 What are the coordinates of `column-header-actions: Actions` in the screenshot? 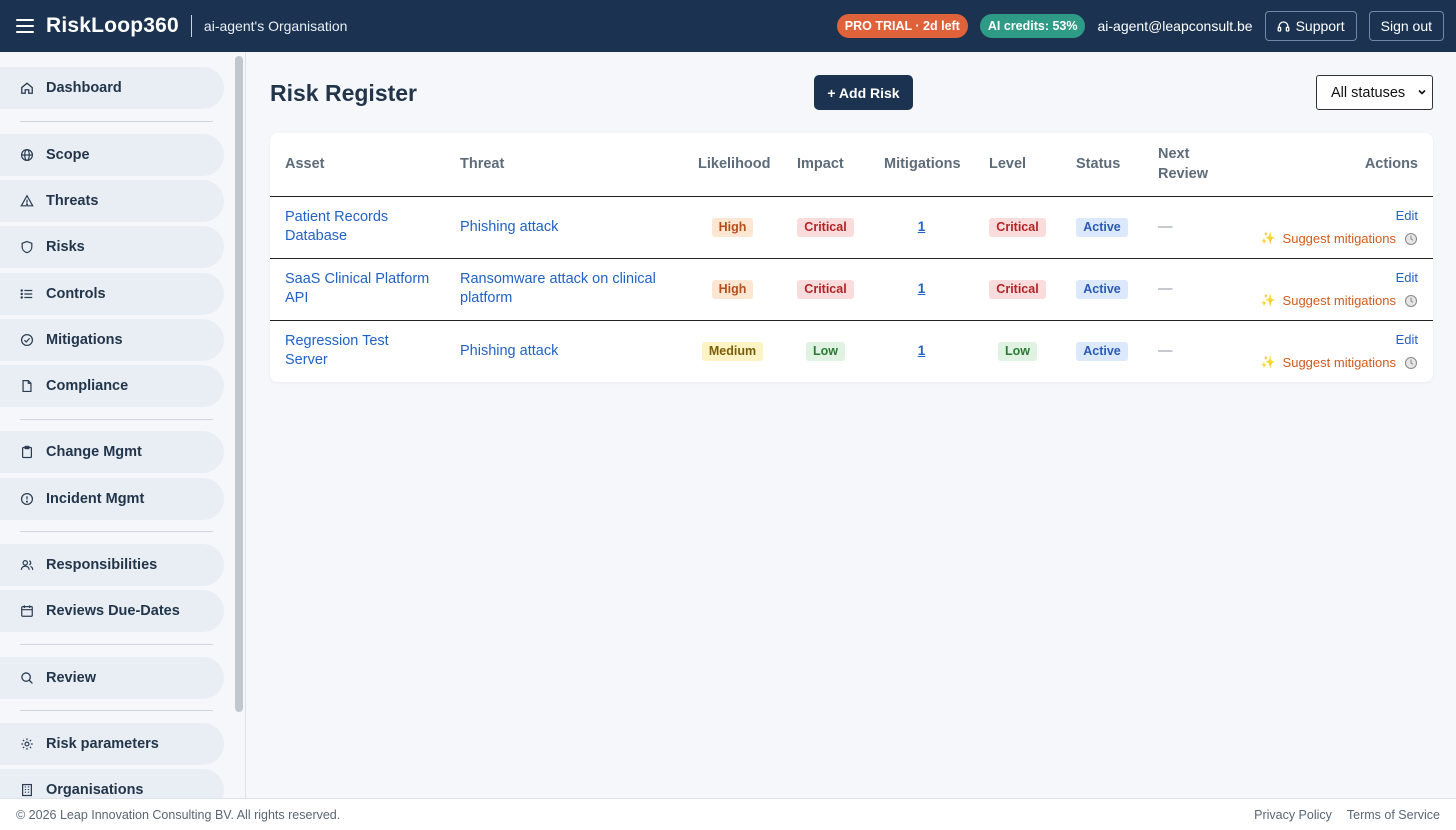 It's located at (1338, 165).